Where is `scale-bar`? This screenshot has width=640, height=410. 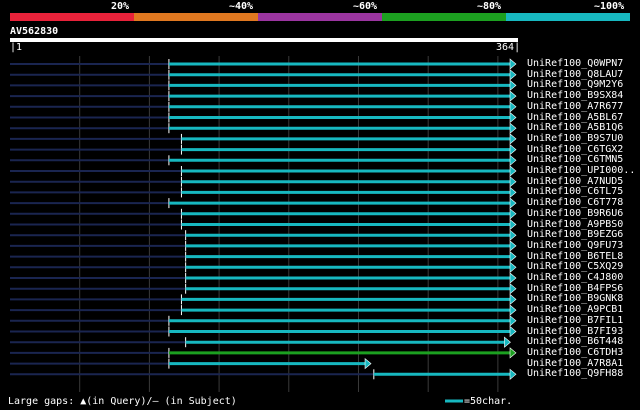
scale-bar is located at coordinates (454, 401).